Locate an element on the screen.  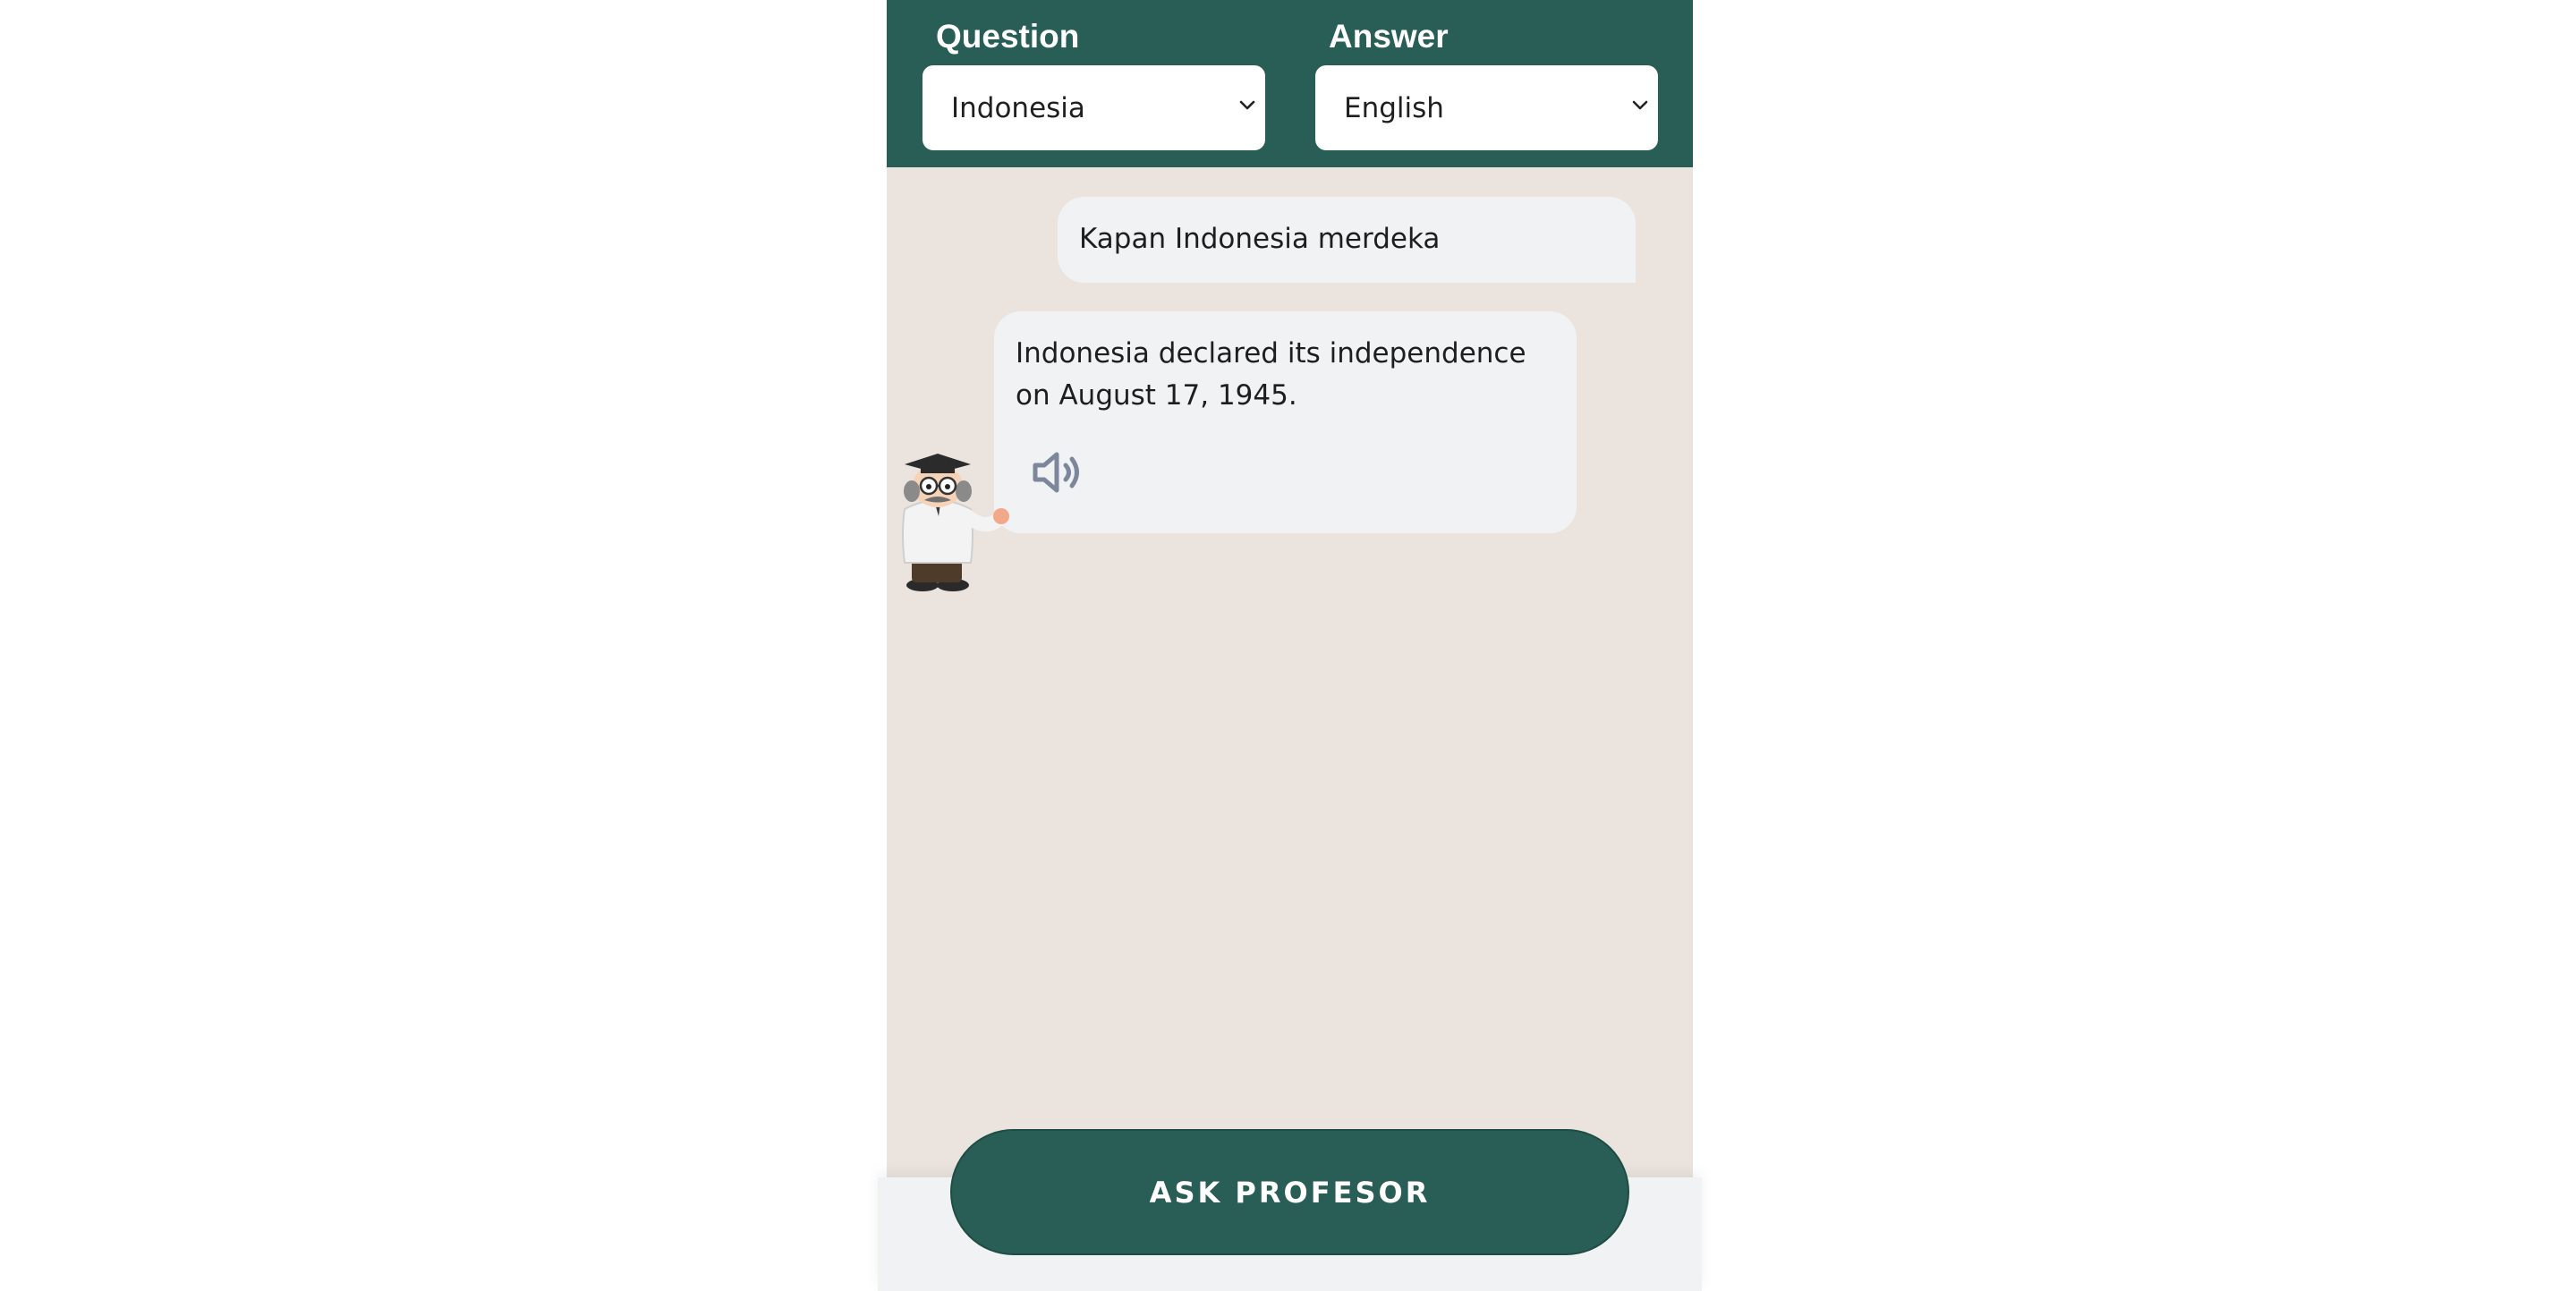
question-language-select: Indonesia is located at coordinates (1093, 107).